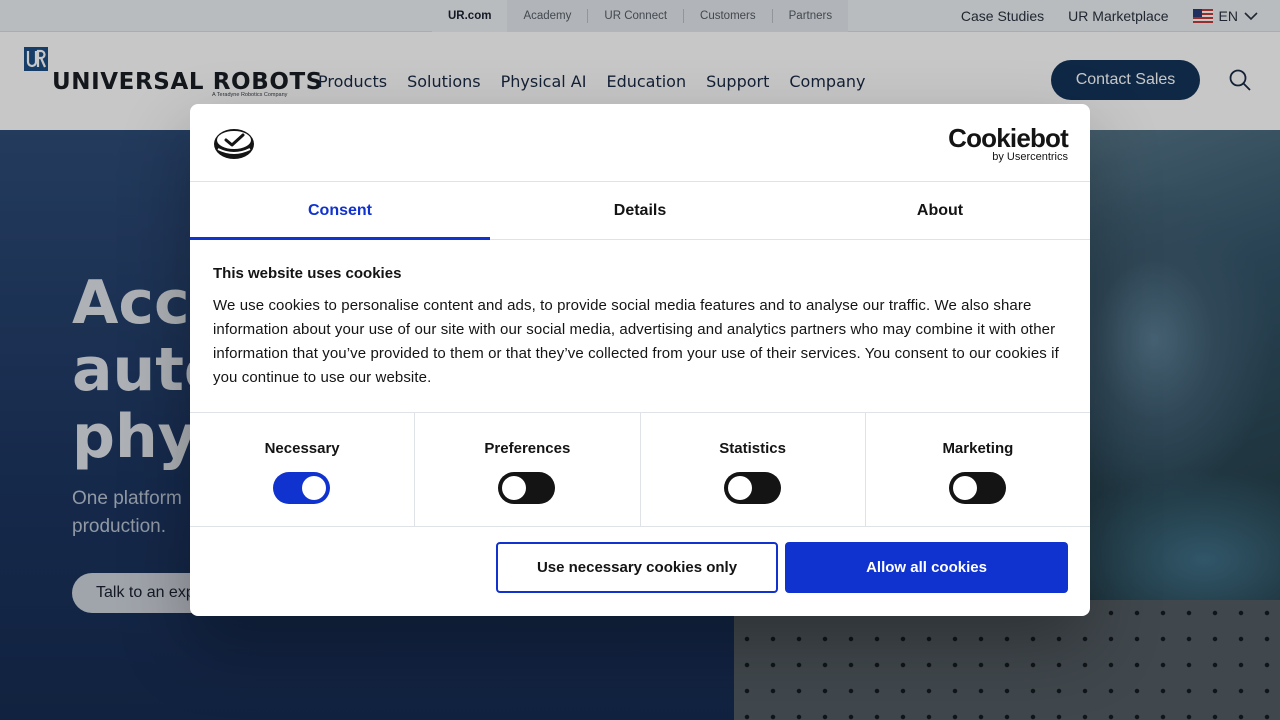  Describe the element at coordinates (234, 144) in the screenshot. I see `cookie-logo-icon` at that location.